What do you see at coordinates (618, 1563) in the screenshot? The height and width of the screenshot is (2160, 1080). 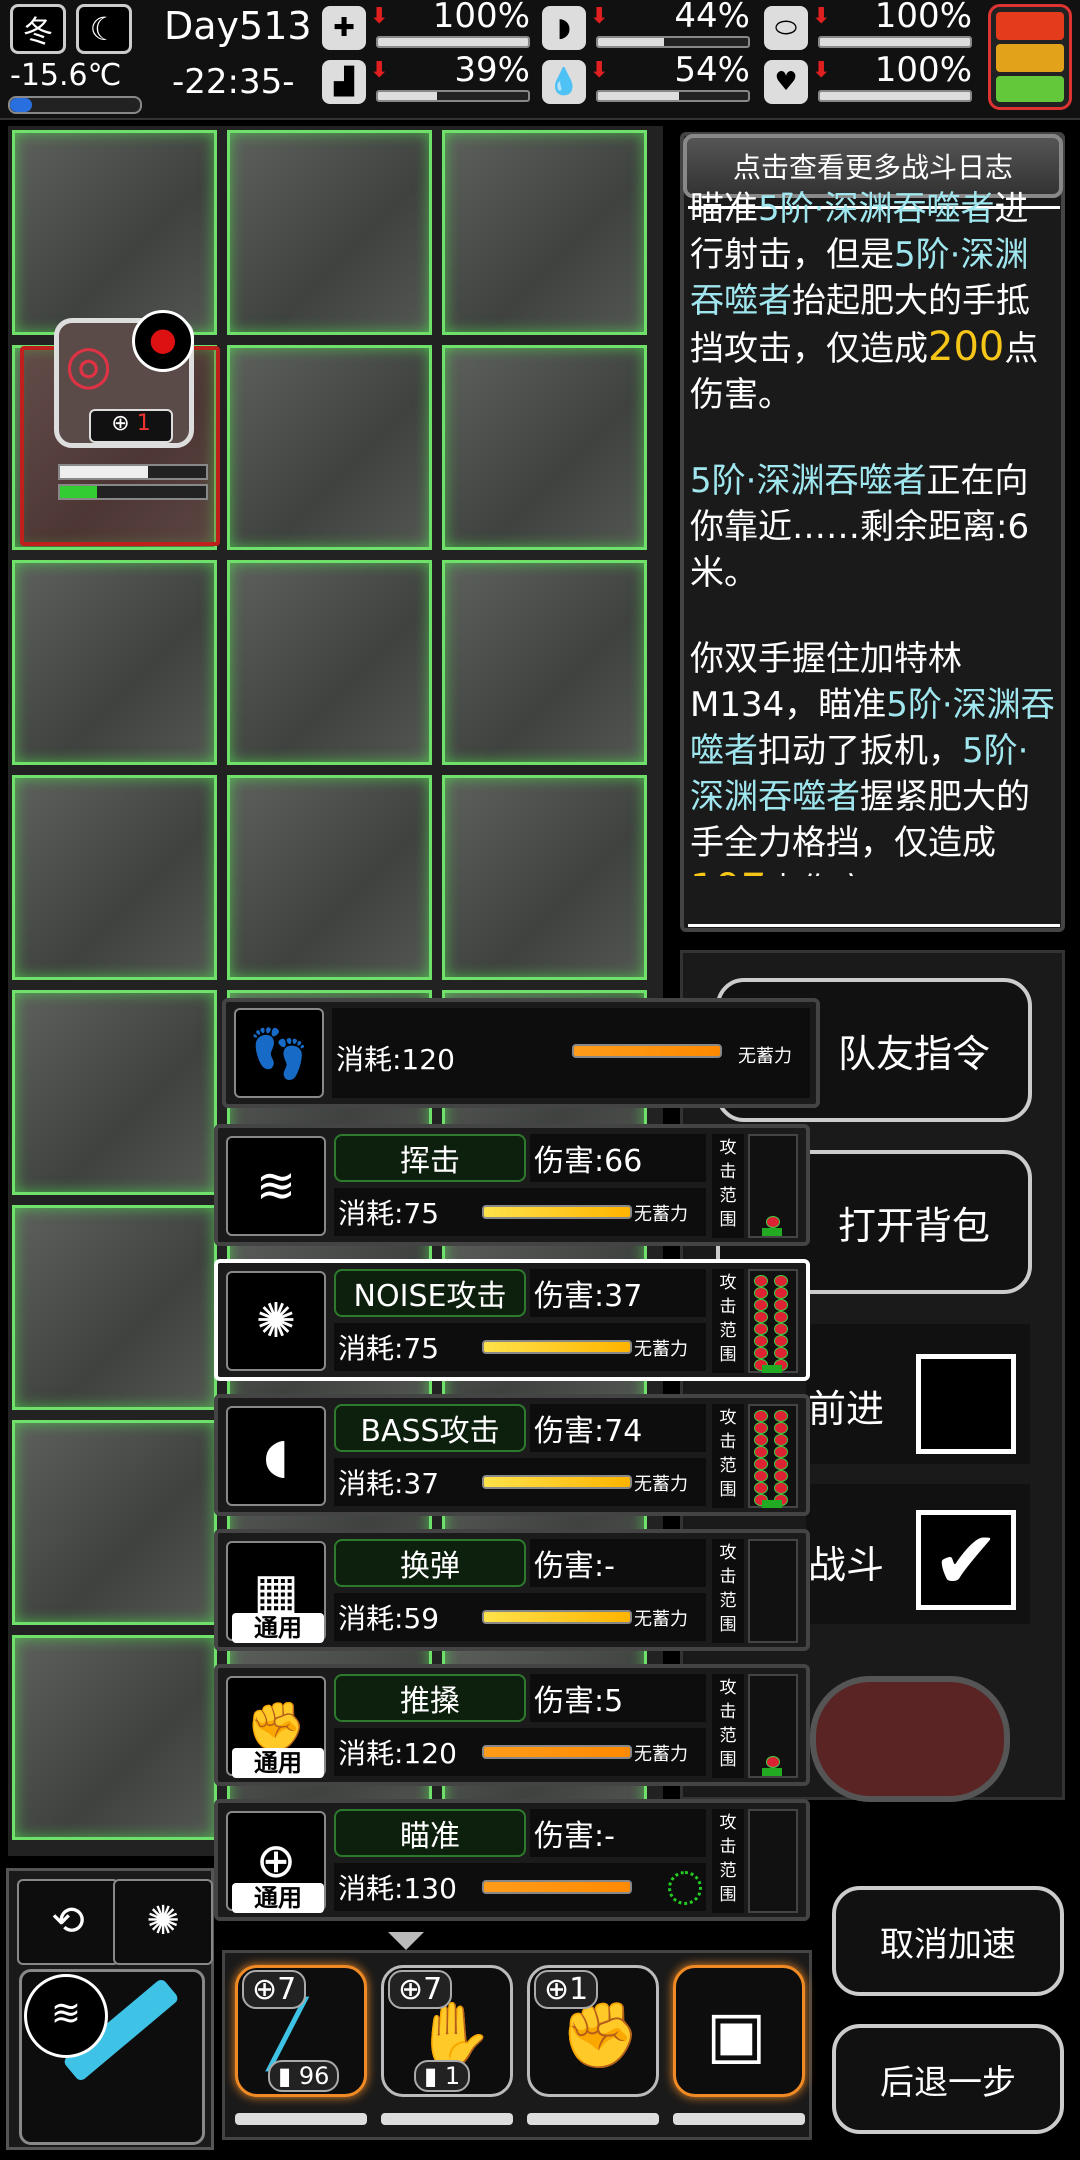 I see `skill-damage: 伤害:-` at bounding box center [618, 1563].